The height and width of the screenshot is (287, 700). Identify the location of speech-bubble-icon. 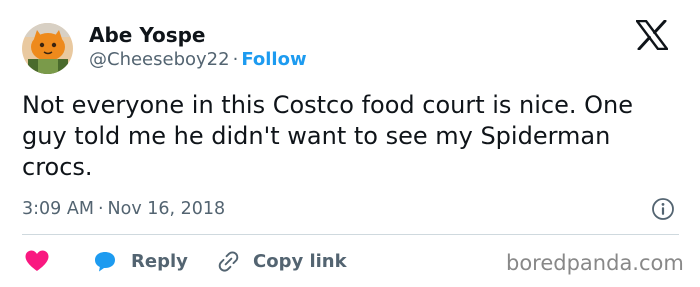
(105, 261).